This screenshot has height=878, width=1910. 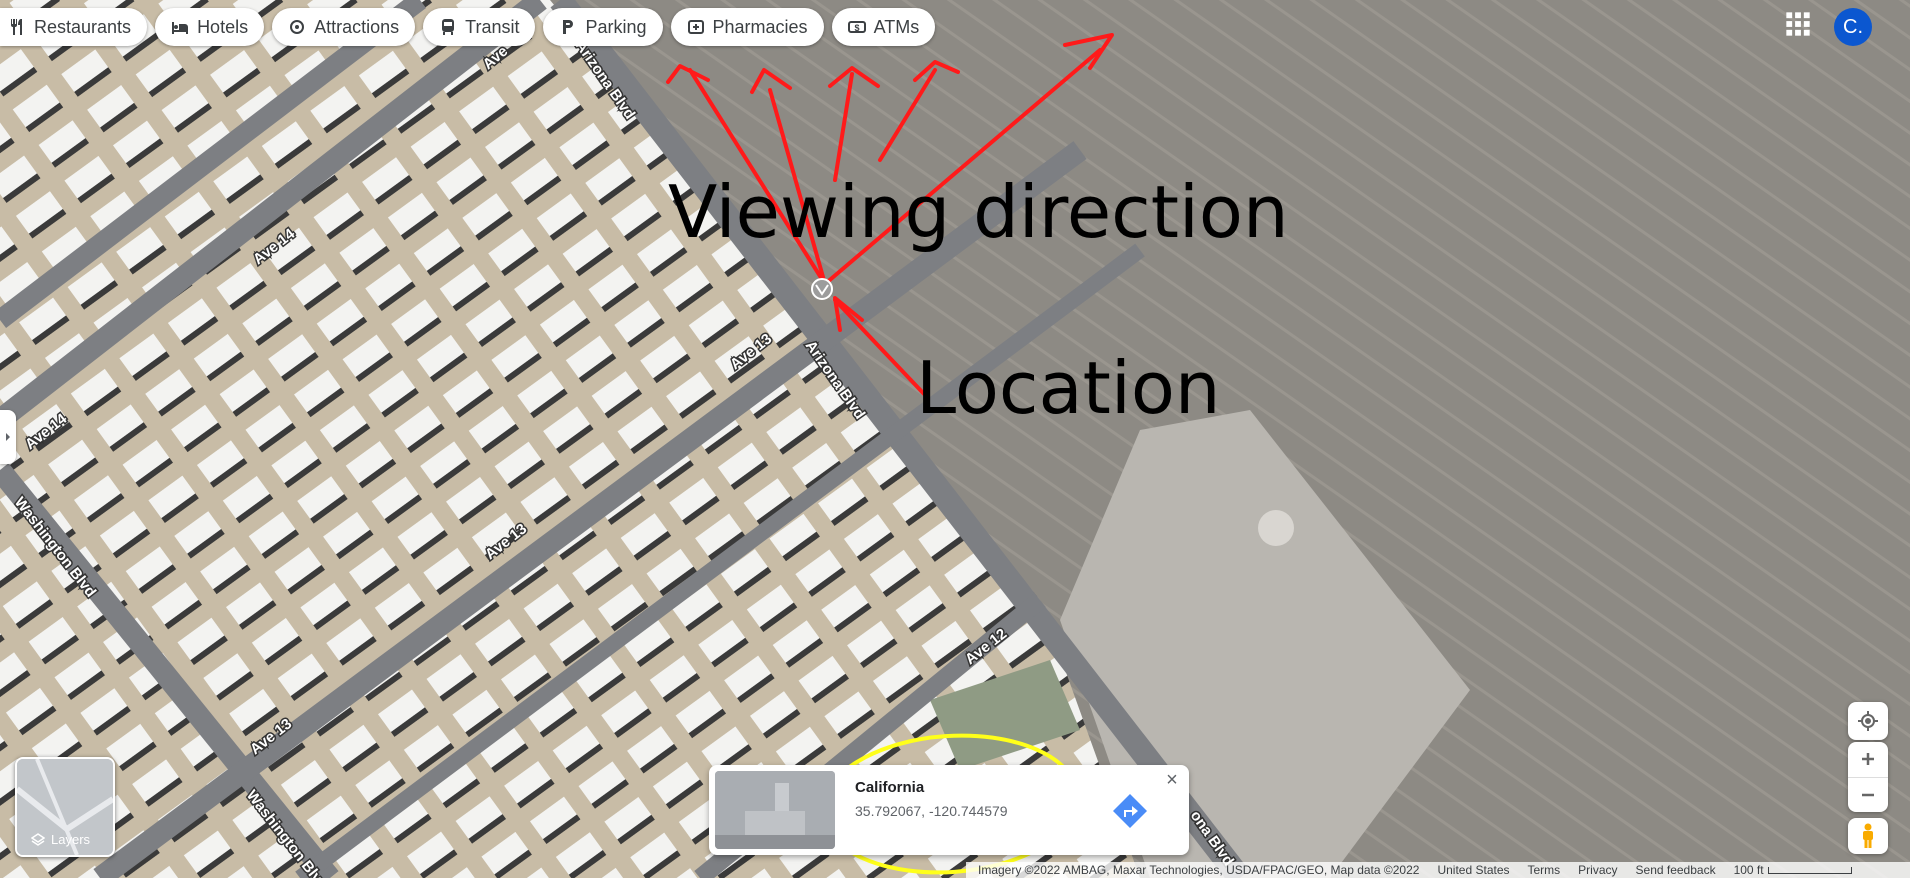 I want to click on scale-indicator: 100 ft, so click(x=1793, y=870).